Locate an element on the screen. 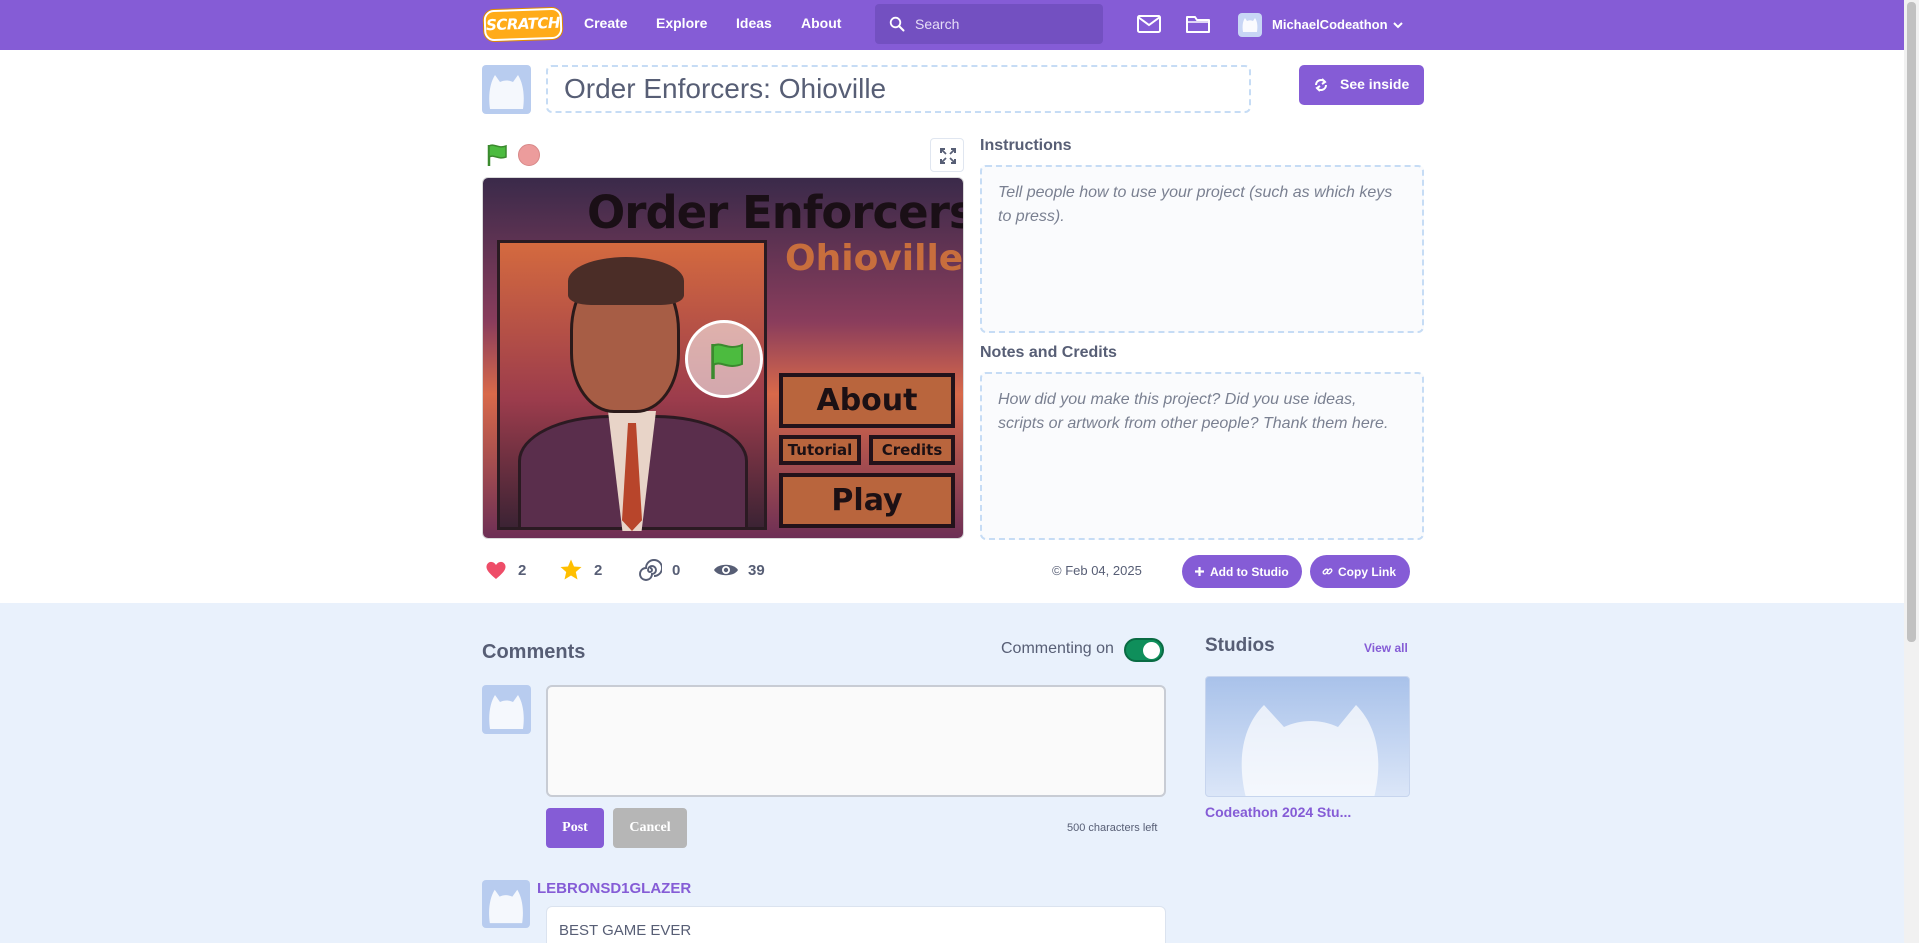 Image resolution: width=1919 pixels, height=943 pixels. project-title-field is located at coordinates (898, 89).